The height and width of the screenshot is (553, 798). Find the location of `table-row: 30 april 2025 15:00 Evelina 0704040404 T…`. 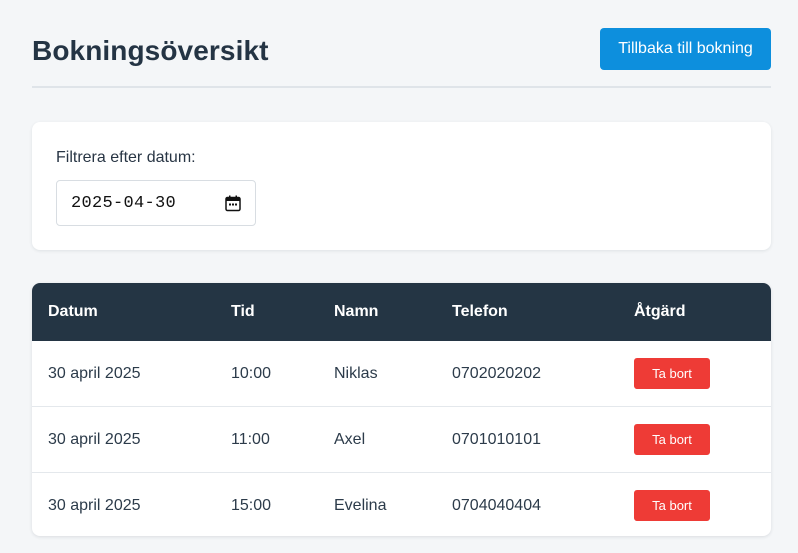

table-row: 30 april 2025 15:00 Evelina 0704040404 T… is located at coordinates (401, 504).